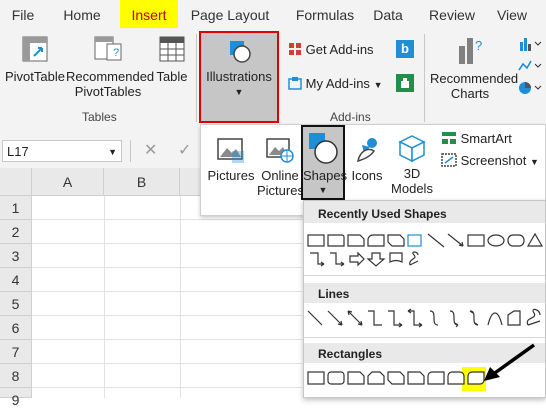  I want to click on rect-round-same-side, so click(456, 378).